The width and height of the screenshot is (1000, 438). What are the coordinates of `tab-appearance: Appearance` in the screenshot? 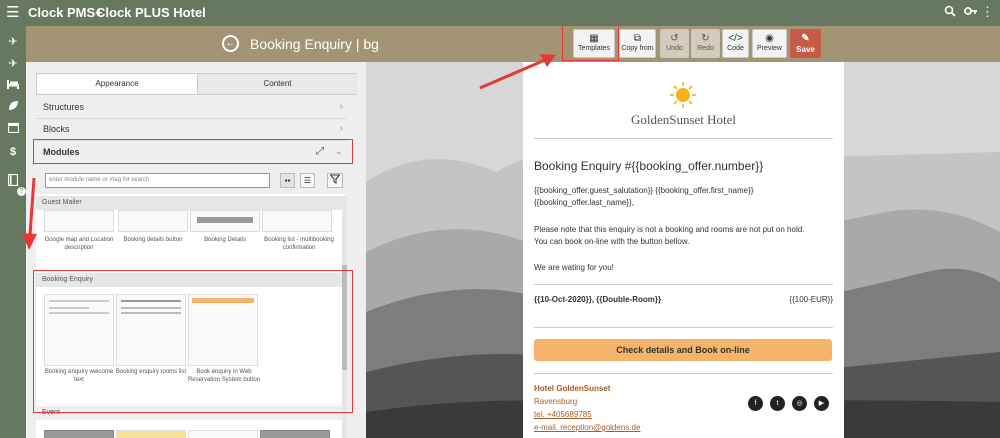 It's located at (117, 84).